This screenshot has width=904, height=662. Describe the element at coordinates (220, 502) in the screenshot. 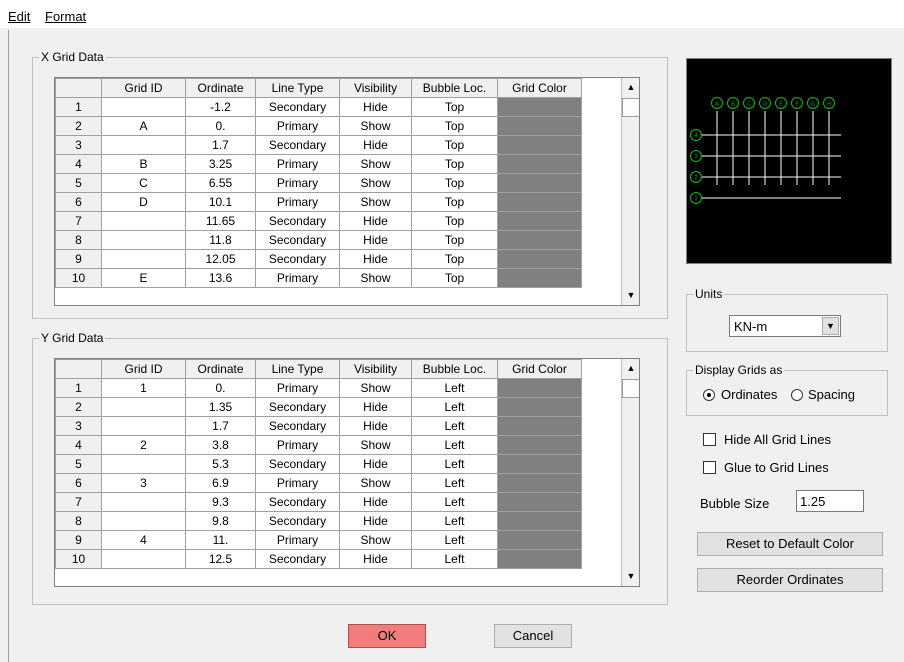

I see `grid-cell: 9.3` at that location.